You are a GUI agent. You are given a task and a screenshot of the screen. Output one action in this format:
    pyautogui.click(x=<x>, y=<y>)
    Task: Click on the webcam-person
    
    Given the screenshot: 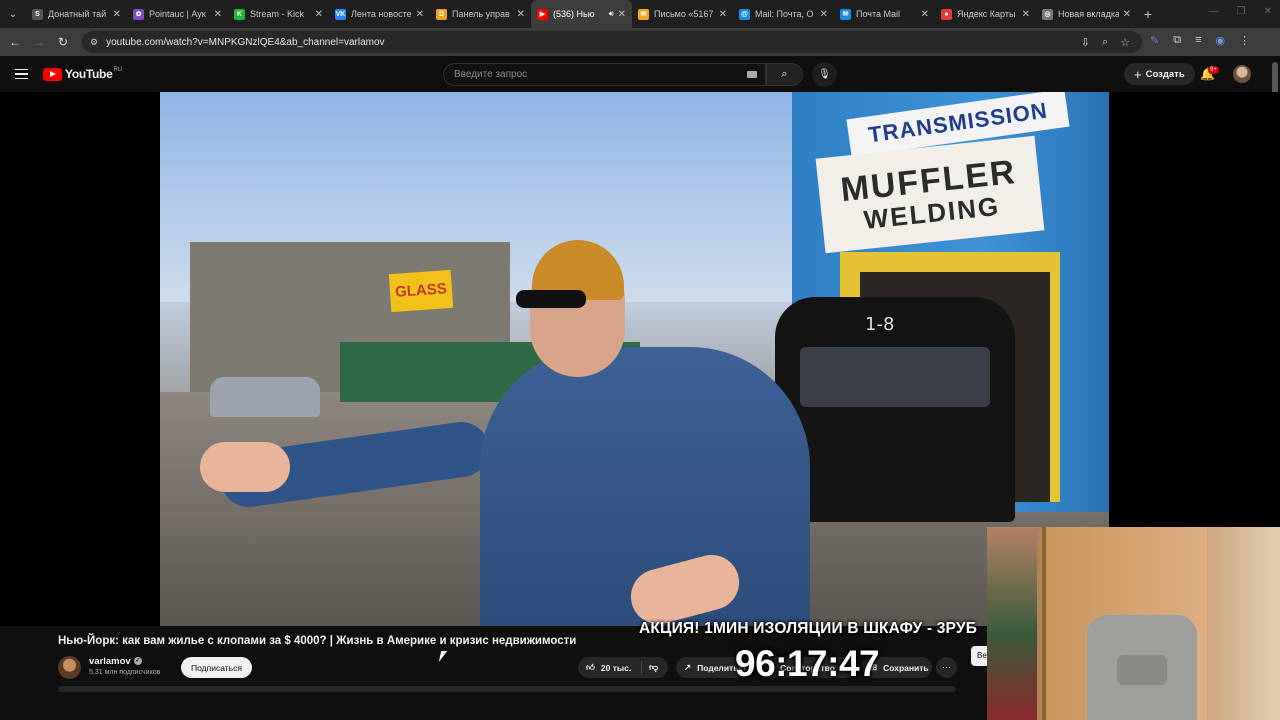 What is the action you would take?
    pyautogui.click(x=1012, y=623)
    